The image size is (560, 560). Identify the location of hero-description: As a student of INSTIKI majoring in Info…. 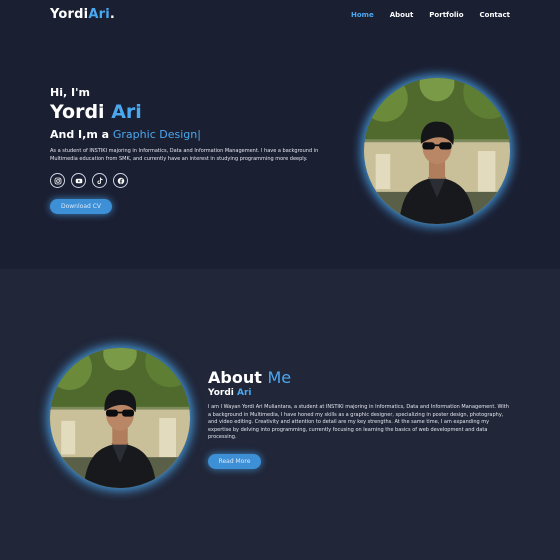
(184, 155).